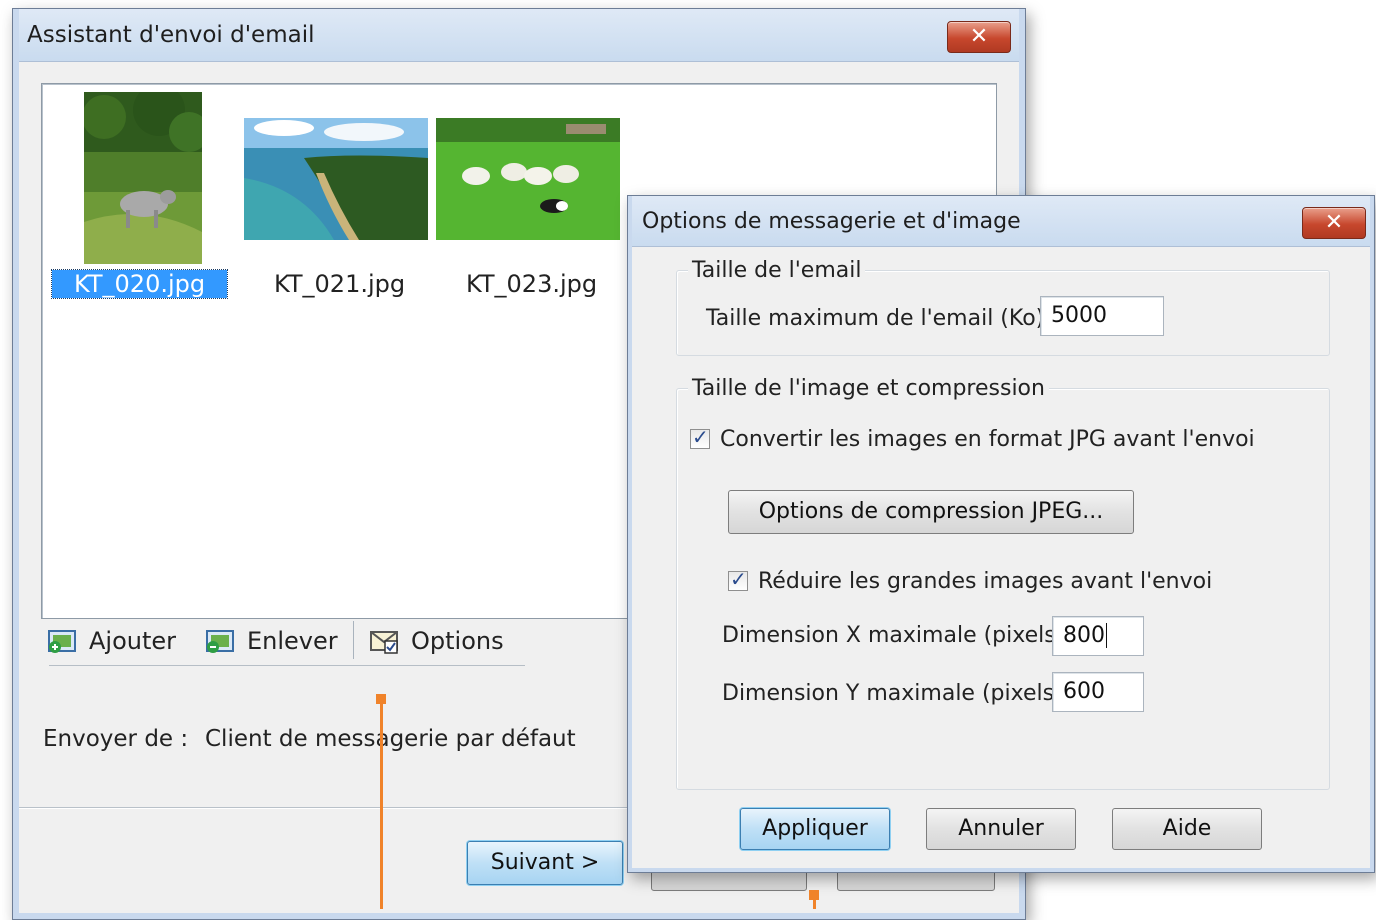 The height and width of the screenshot is (920, 1376). I want to click on remove-image-icon, so click(220, 641).